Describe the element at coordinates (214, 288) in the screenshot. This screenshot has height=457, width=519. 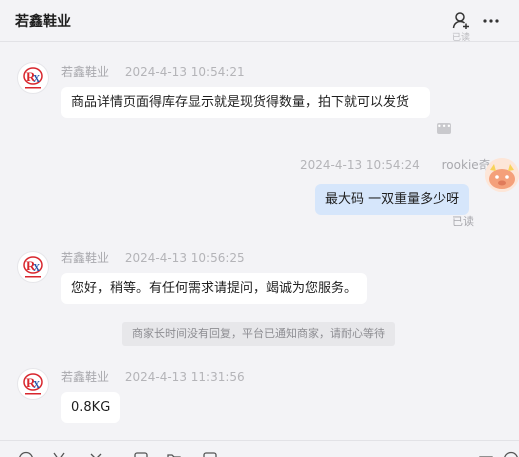
I see `message-bubble: 您好，稍等。有任何需求请提问，竭诚为您服务。` at that location.